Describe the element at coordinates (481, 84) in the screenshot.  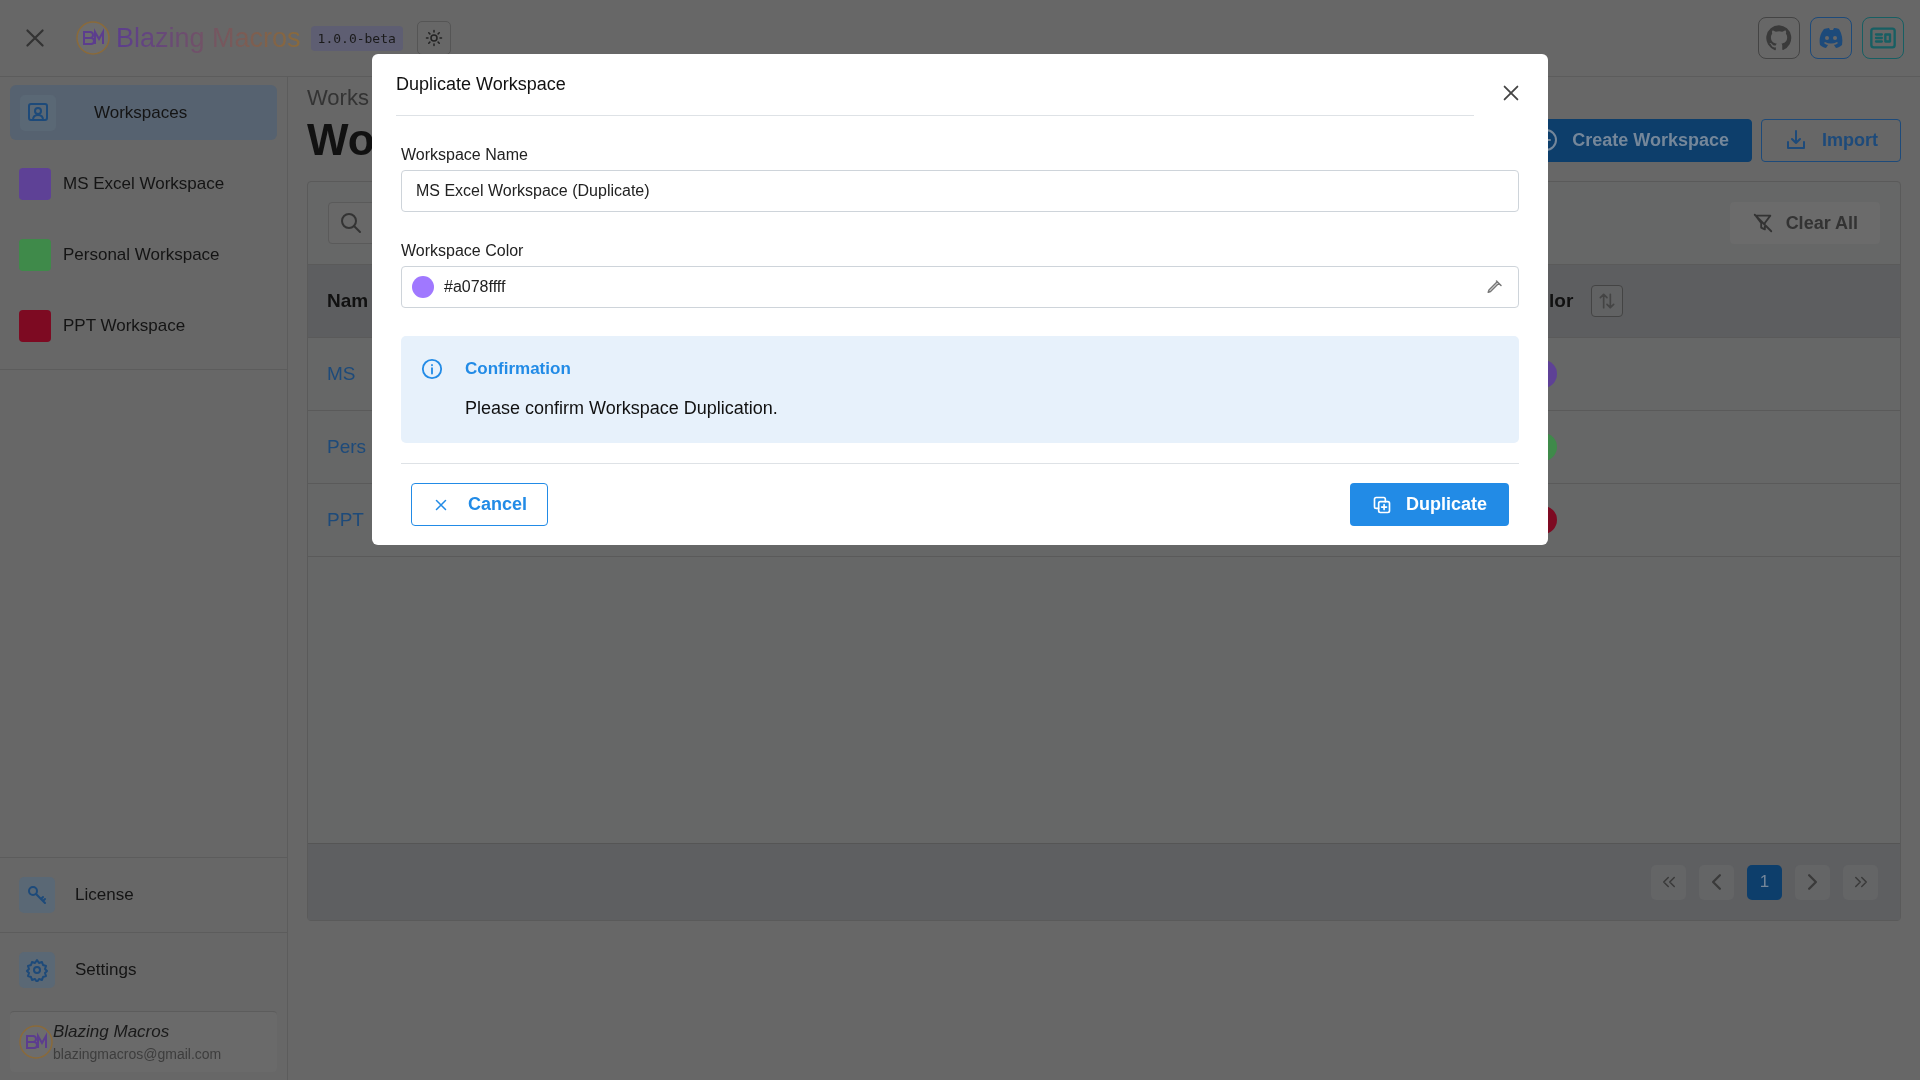
I see `dialog-title: Duplicate Workspace` at that location.